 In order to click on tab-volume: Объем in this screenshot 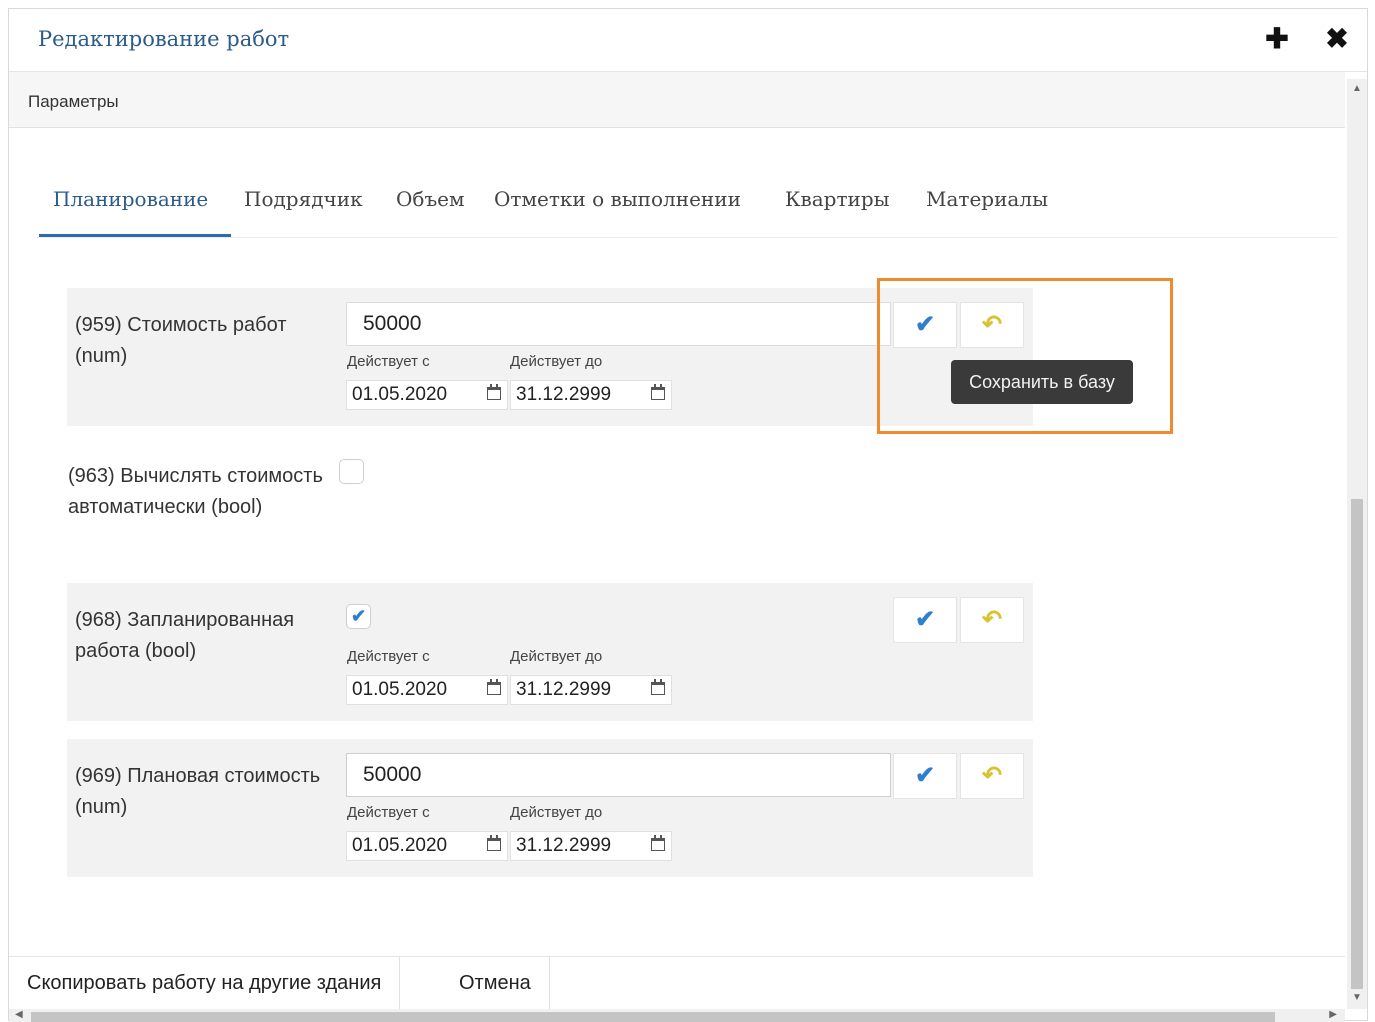, I will do `click(430, 199)`.